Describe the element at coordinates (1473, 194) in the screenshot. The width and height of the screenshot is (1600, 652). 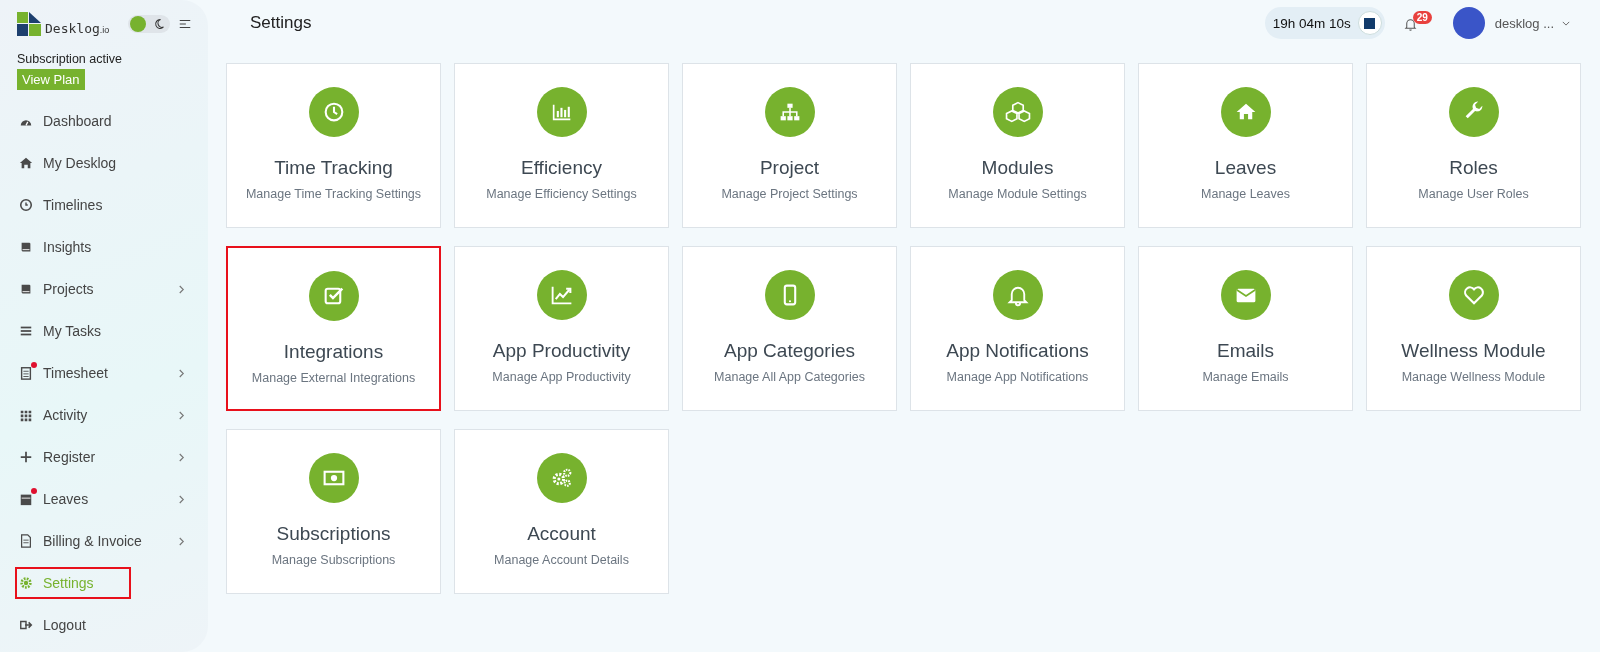
I see `card-subtitle: Manage User Roles` at that location.